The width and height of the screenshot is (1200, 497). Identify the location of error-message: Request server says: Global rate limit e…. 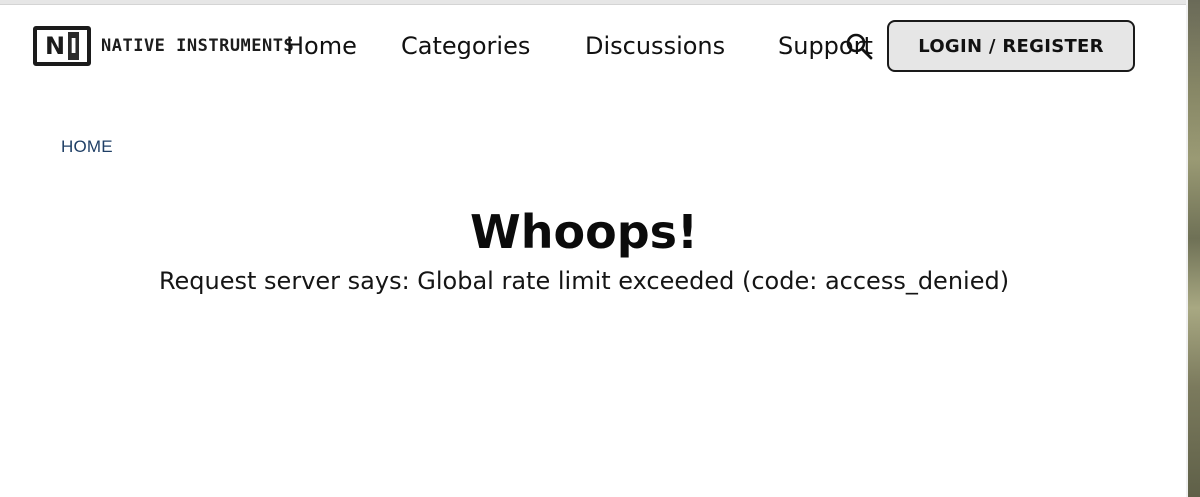
(584, 281).